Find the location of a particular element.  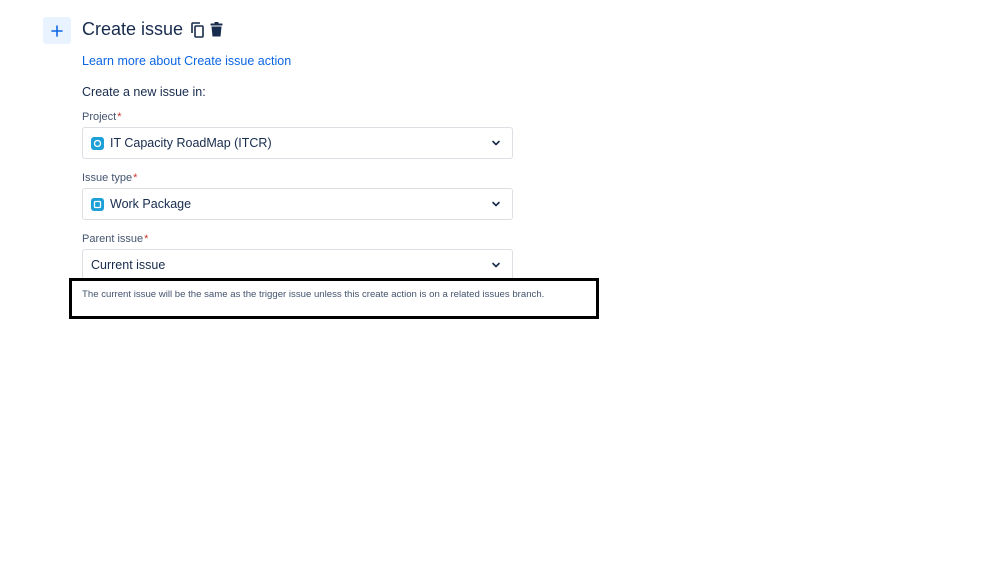

issue-type-label-text: Issue type is located at coordinates (107, 178).